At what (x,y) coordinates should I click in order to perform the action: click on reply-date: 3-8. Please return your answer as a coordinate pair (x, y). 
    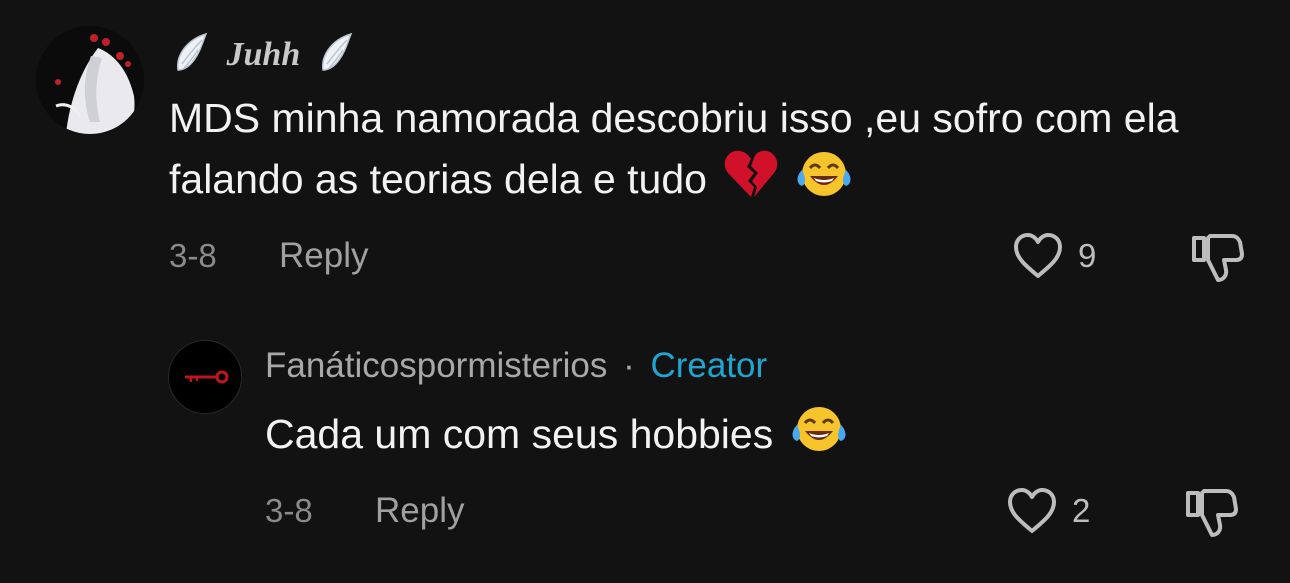
    Looking at the image, I should click on (289, 510).